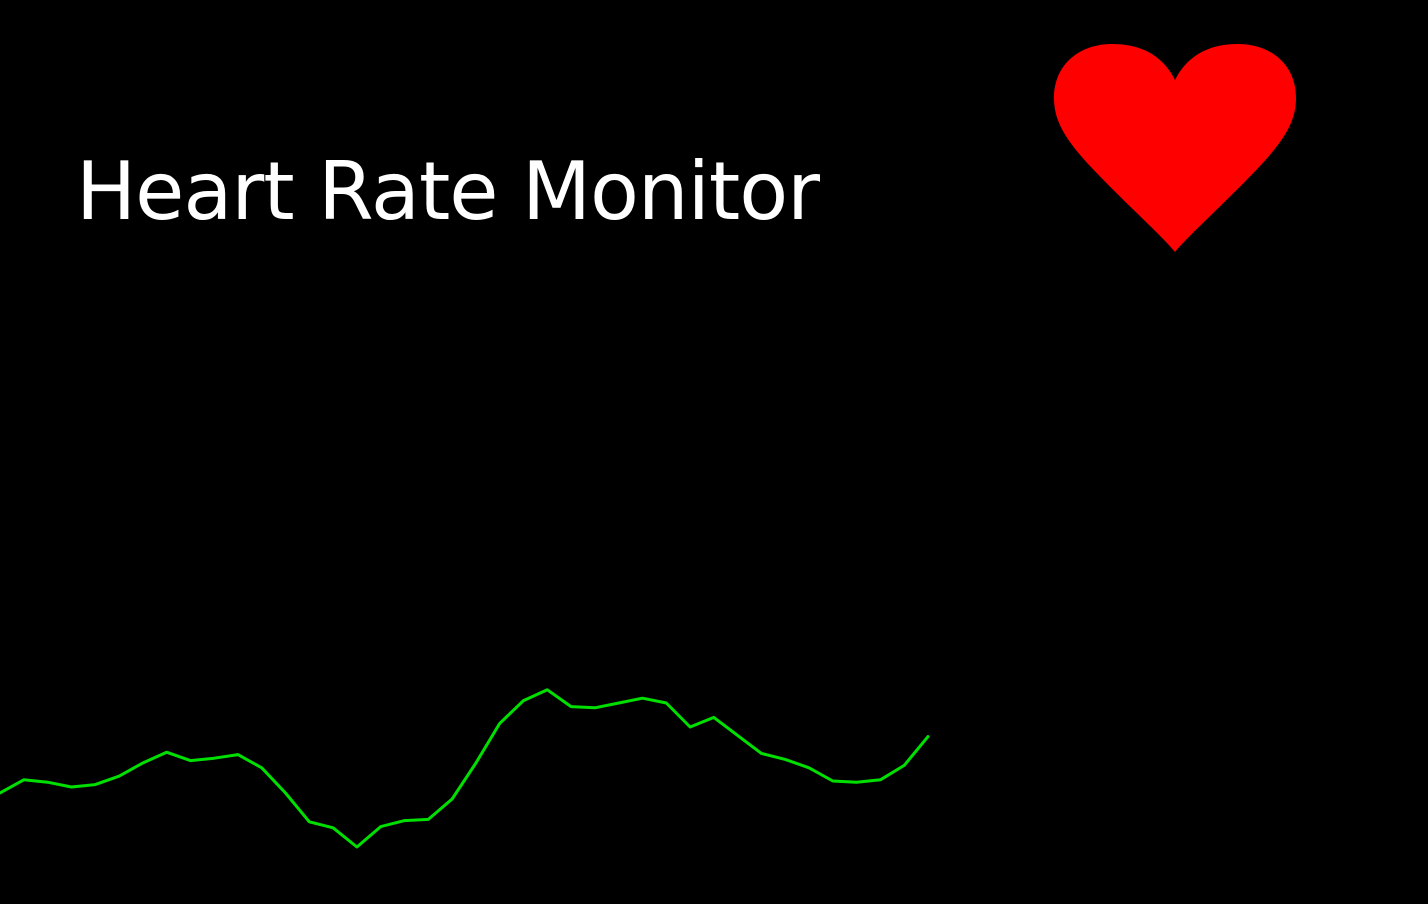 The image size is (1428, 904). What do you see at coordinates (465, 768) in the screenshot?
I see `heart-rate-trace-line` at bounding box center [465, 768].